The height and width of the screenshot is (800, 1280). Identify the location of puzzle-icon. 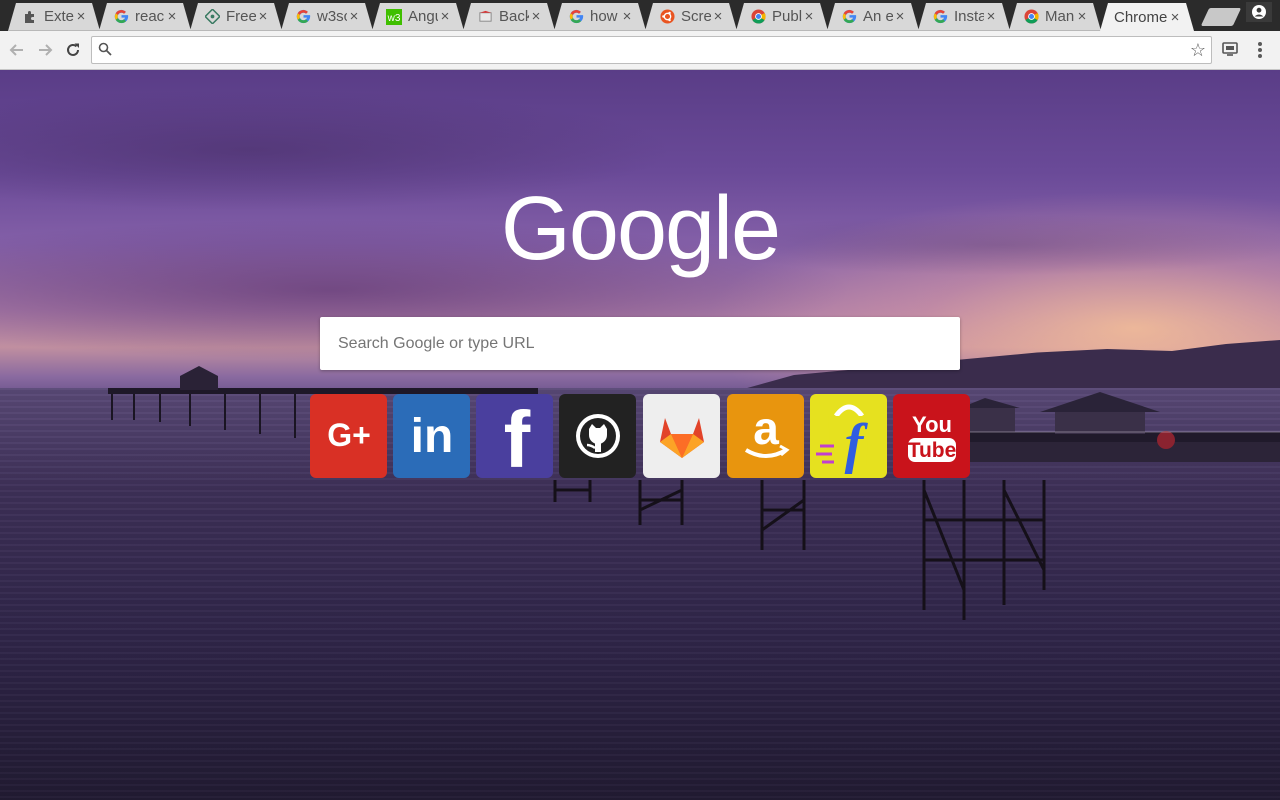
(30, 17).